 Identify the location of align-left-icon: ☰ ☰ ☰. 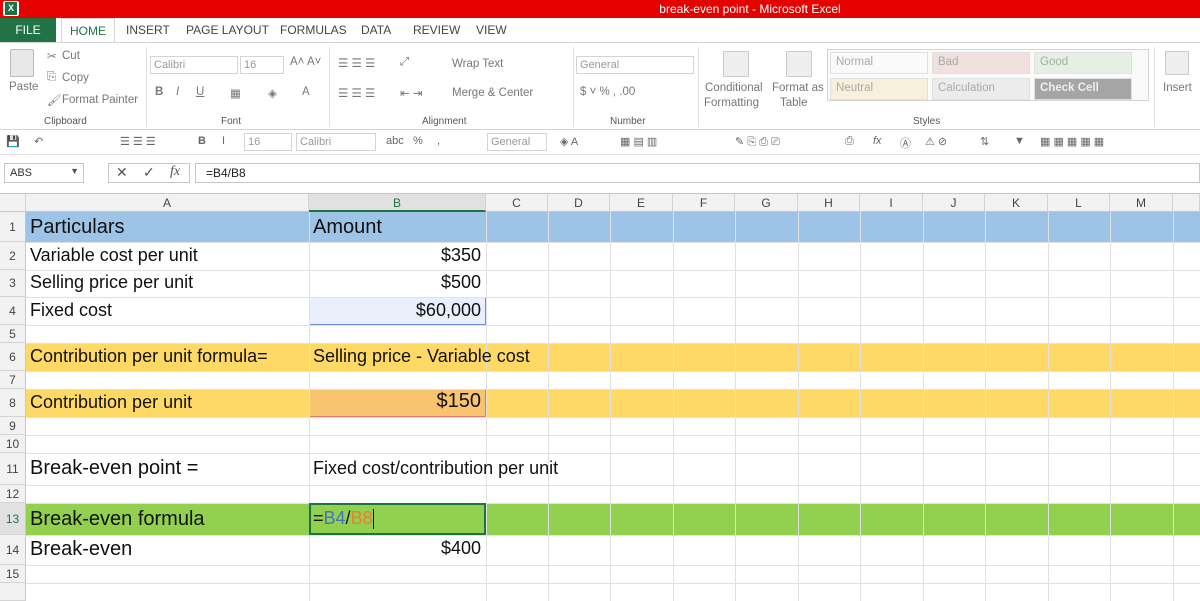
(356, 93).